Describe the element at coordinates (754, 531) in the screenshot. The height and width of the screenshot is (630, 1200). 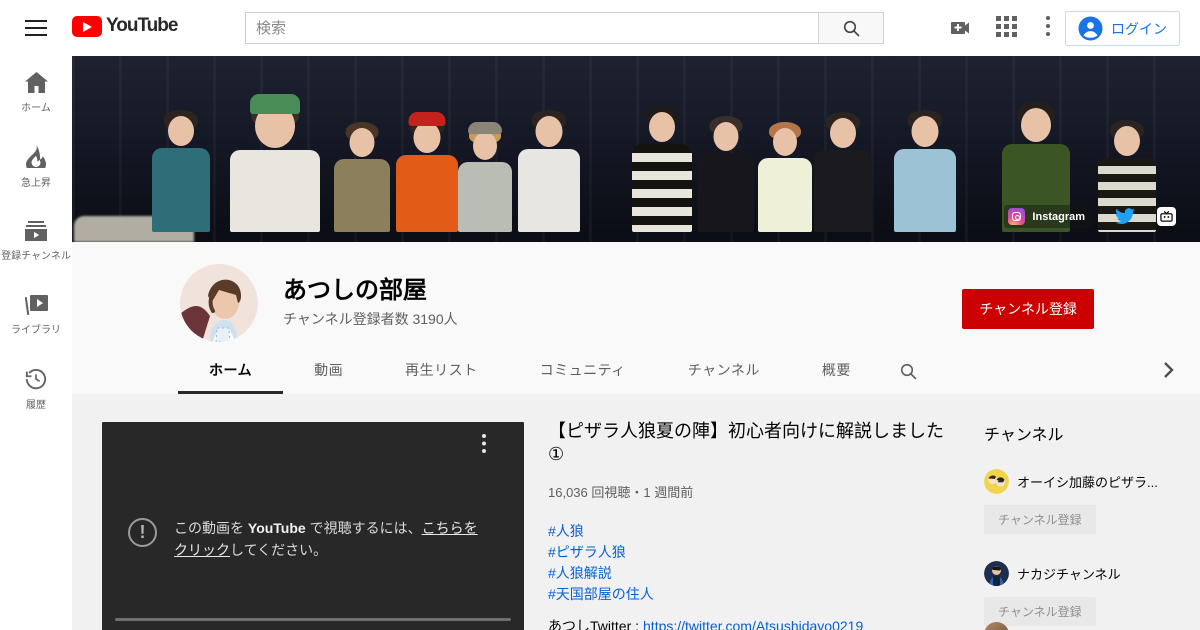
I see `hashtag-link: #人狼` at that location.